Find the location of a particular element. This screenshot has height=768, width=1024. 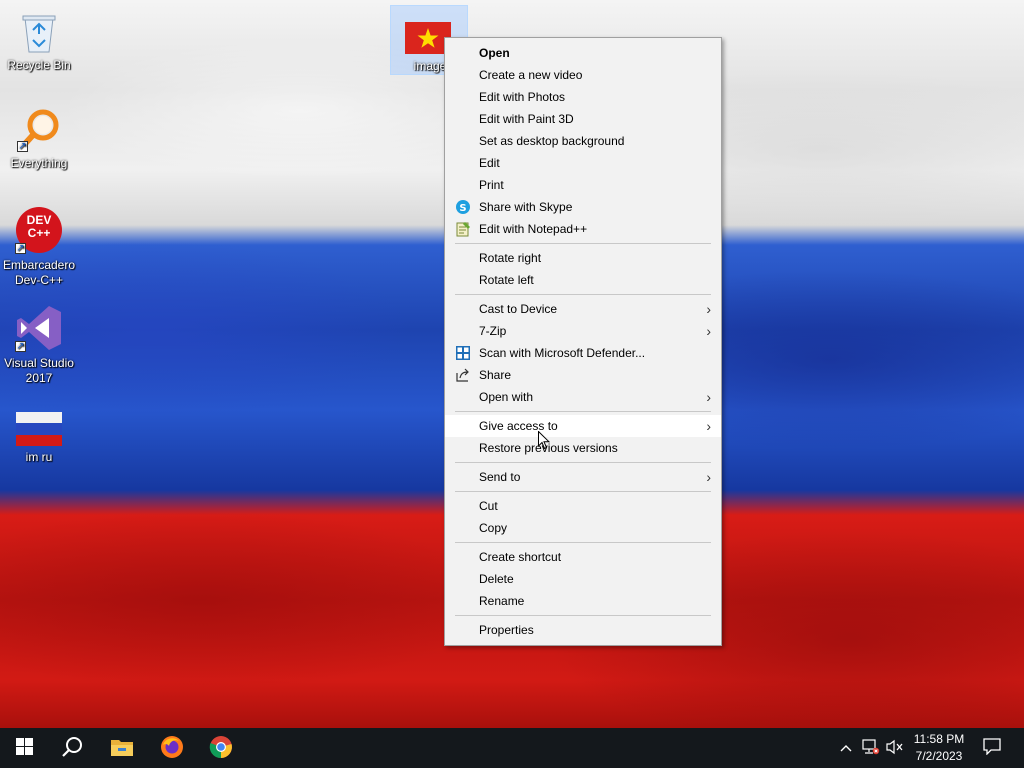

network-button is located at coordinates (871, 748).